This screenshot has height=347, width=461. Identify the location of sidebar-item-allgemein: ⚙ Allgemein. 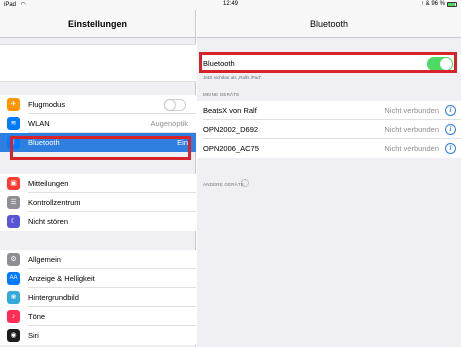
(98, 259).